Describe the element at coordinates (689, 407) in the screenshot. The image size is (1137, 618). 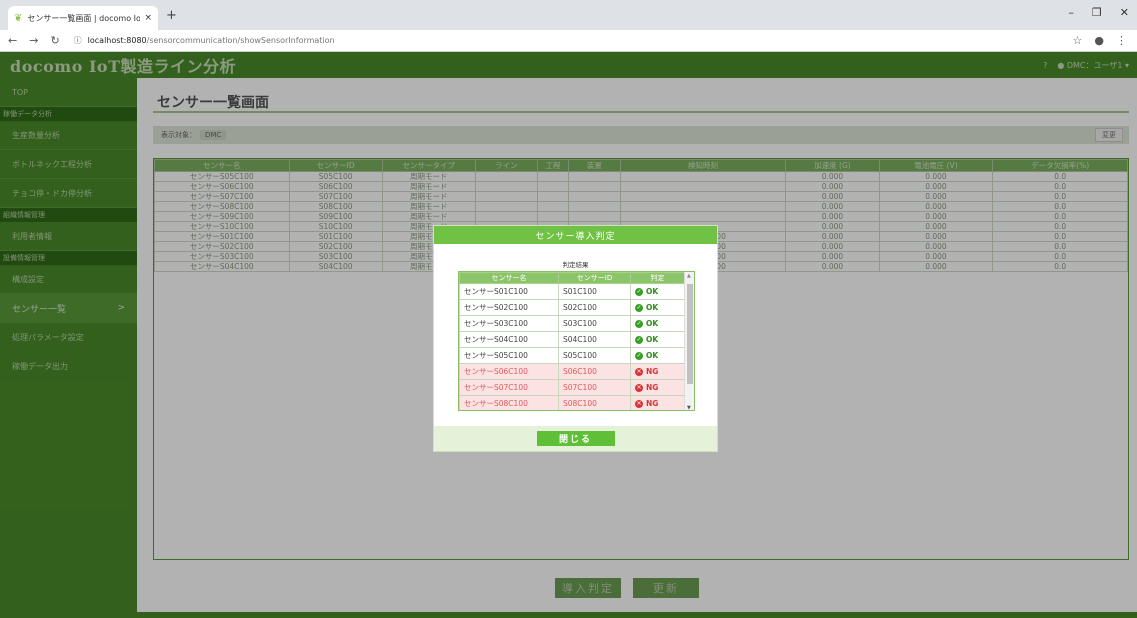
I see `scroll-down-icon: ▼` at that location.